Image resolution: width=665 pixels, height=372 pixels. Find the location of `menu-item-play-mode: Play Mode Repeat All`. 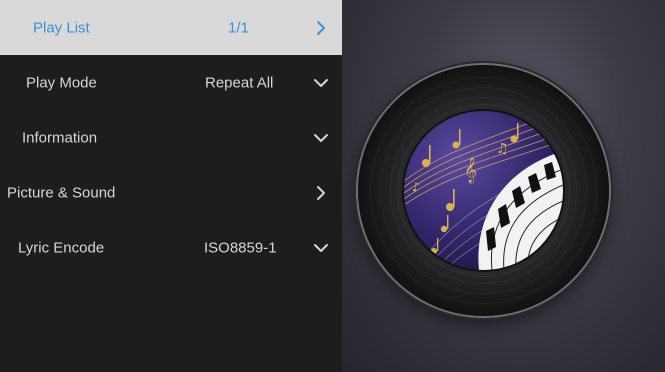

menu-item-play-mode: Play Mode Repeat All is located at coordinates (171, 82).